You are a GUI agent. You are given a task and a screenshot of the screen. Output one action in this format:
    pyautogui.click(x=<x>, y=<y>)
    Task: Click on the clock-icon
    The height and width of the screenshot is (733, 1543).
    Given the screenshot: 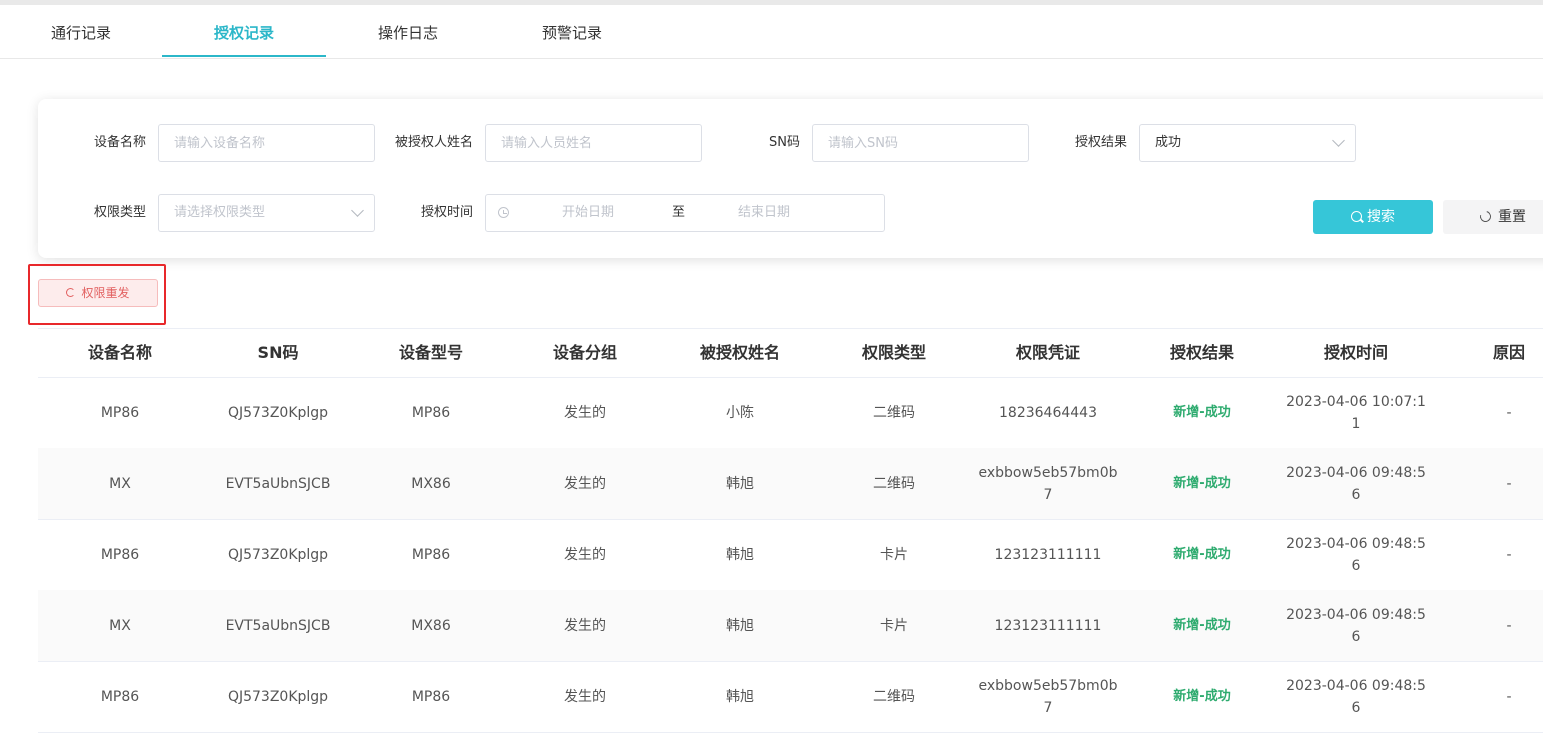 What is the action you would take?
    pyautogui.click(x=503, y=212)
    